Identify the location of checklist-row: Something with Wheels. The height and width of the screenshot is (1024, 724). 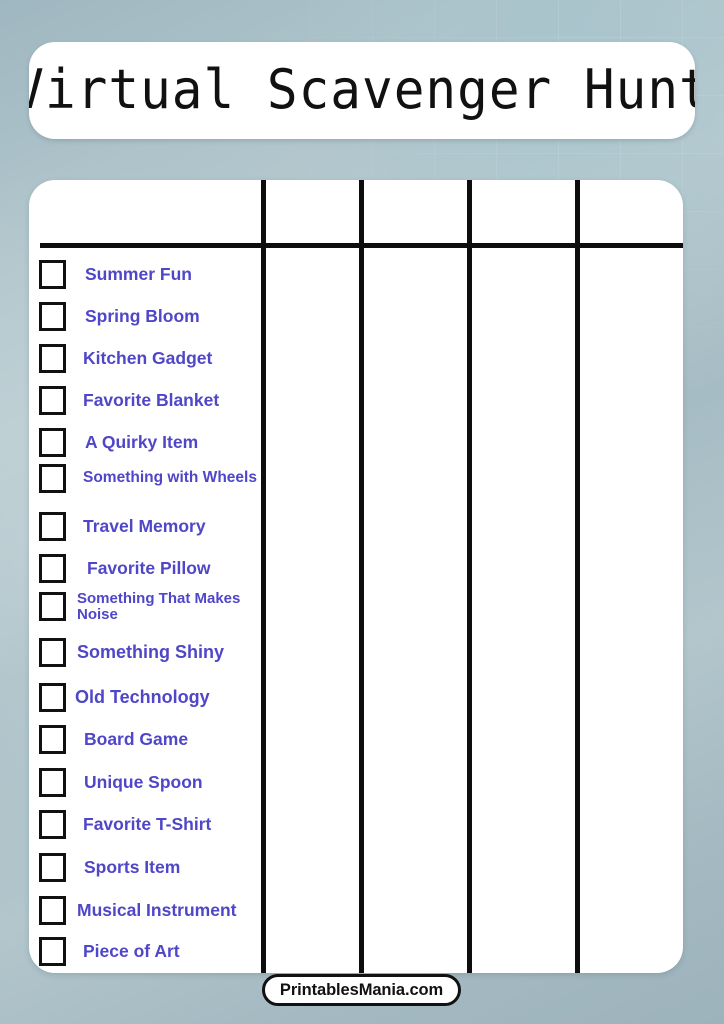
(151, 478).